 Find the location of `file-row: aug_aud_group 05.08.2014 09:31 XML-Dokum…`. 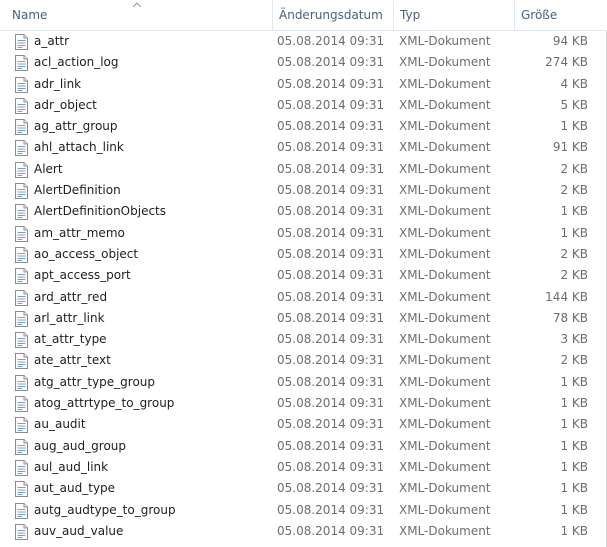

file-row: aug_aud_group 05.08.2014 09:31 XML-Dokum… is located at coordinates (303, 446).